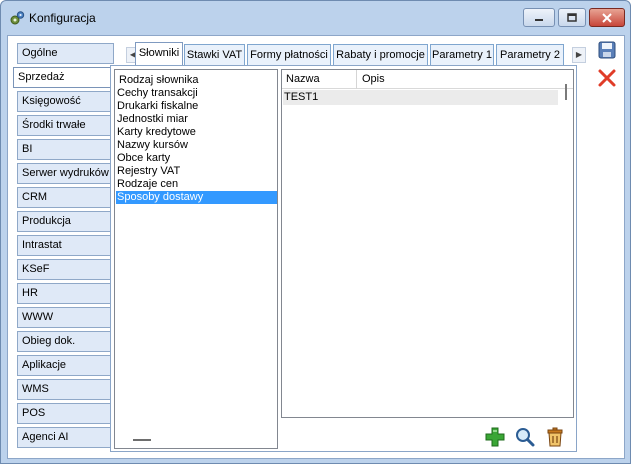 The height and width of the screenshot is (464, 631). I want to click on delete-button, so click(555, 437).